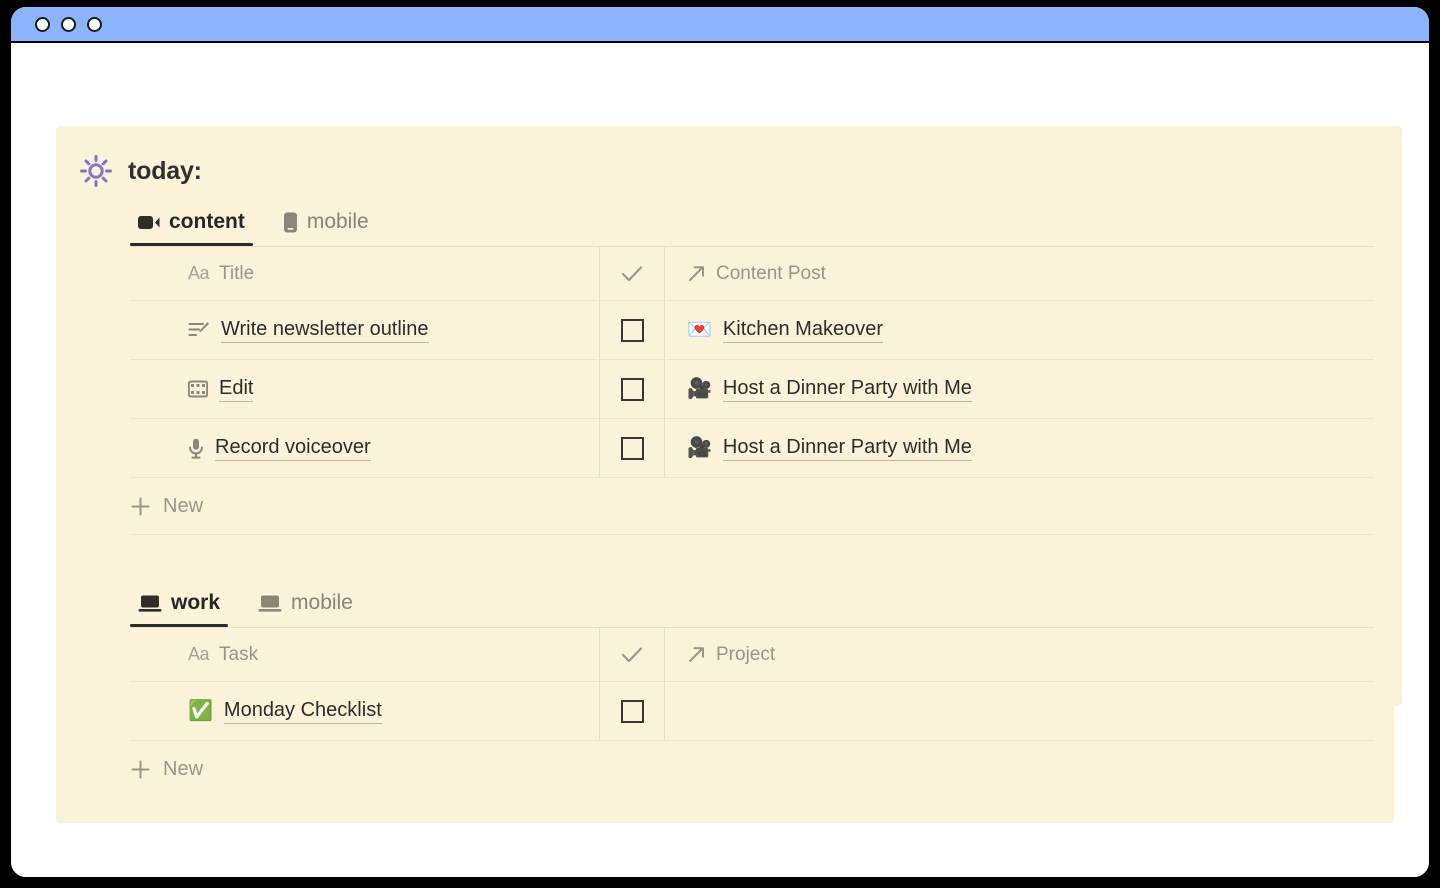 Image resolution: width=1440 pixels, height=888 pixels. What do you see at coordinates (293, 448) in the screenshot?
I see `row-title-label: Record voiceover` at bounding box center [293, 448].